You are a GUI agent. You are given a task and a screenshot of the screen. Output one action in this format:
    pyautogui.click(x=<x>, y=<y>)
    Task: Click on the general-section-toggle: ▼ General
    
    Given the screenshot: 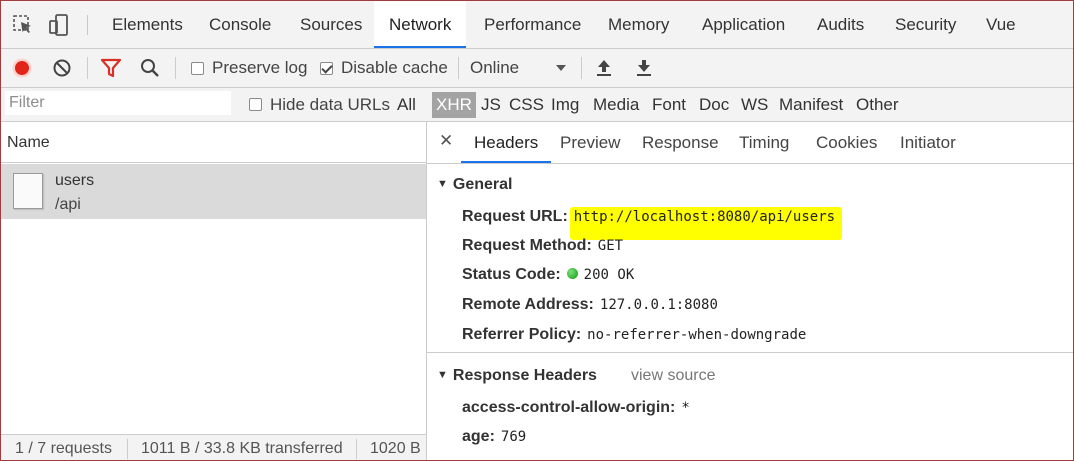 What is the action you would take?
    pyautogui.click(x=474, y=185)
    